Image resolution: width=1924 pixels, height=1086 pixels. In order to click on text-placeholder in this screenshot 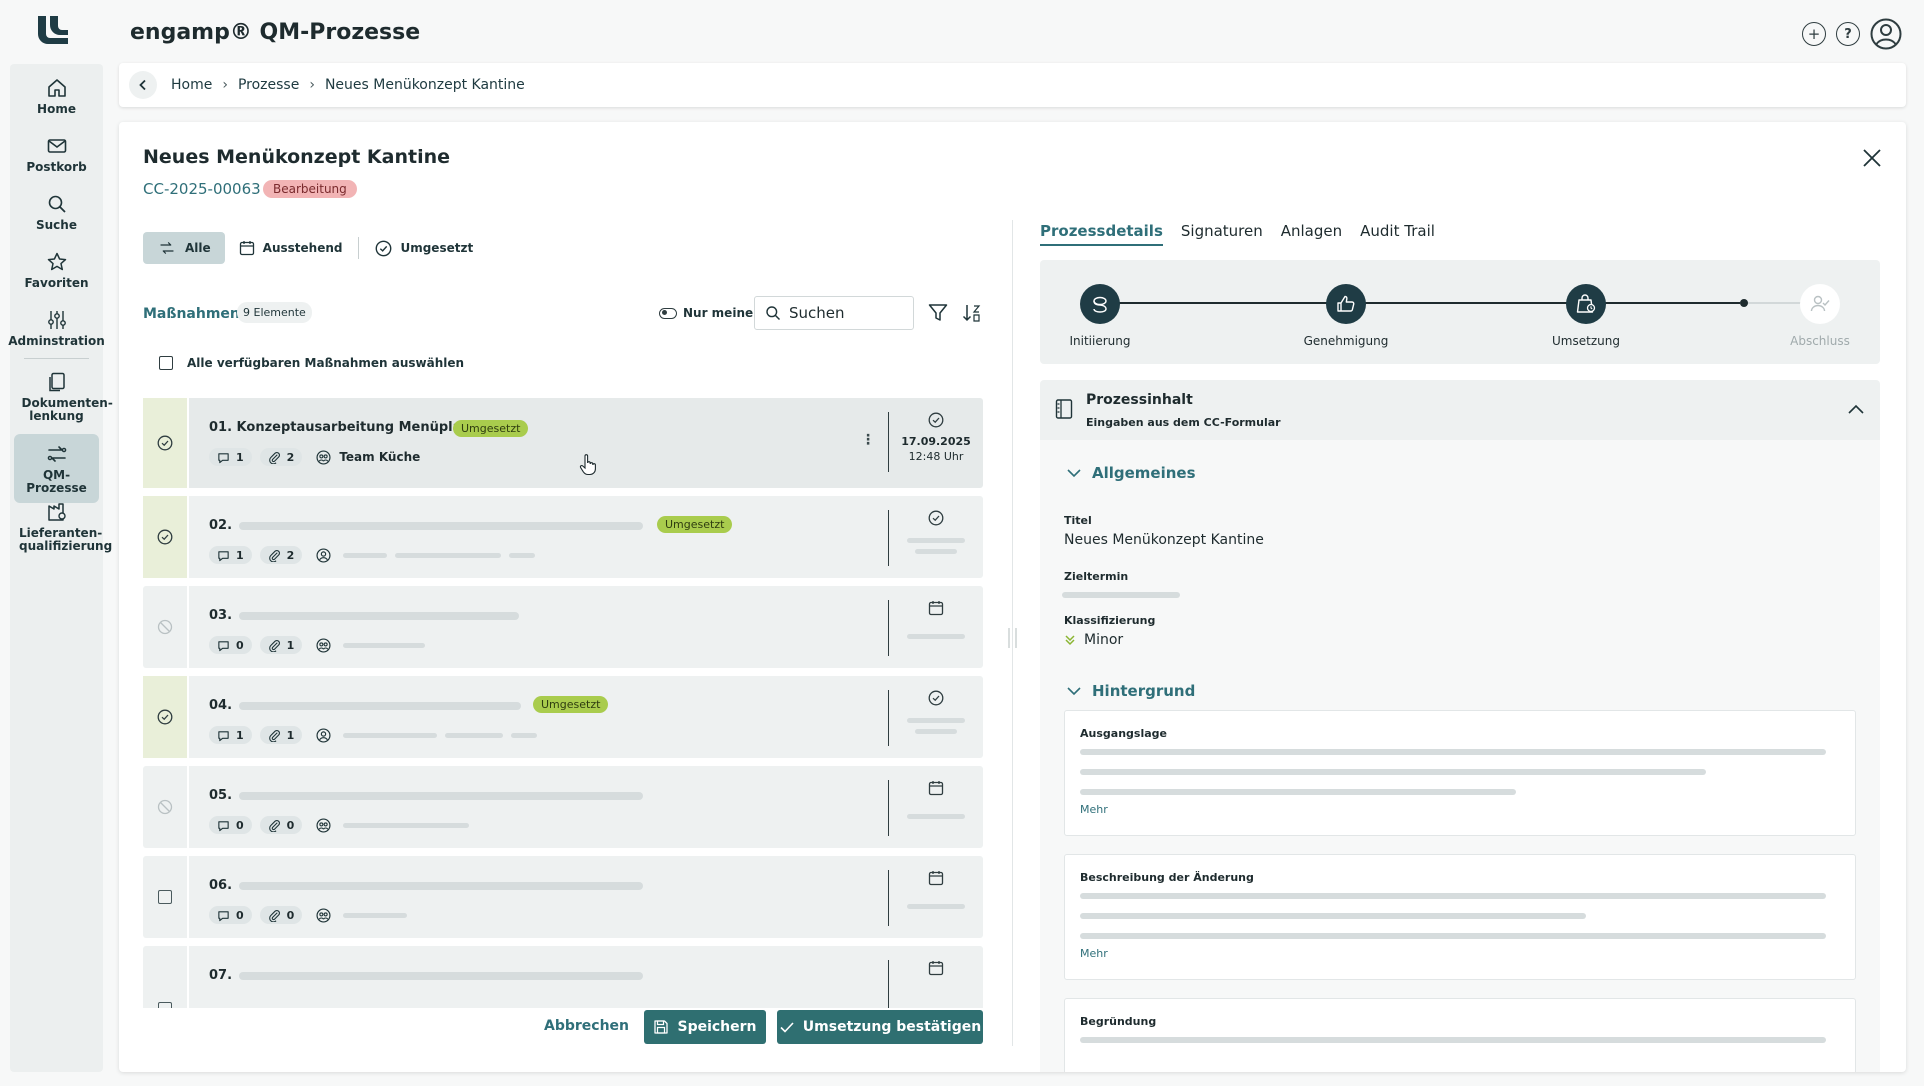, I will do `click(1453, 752)`.